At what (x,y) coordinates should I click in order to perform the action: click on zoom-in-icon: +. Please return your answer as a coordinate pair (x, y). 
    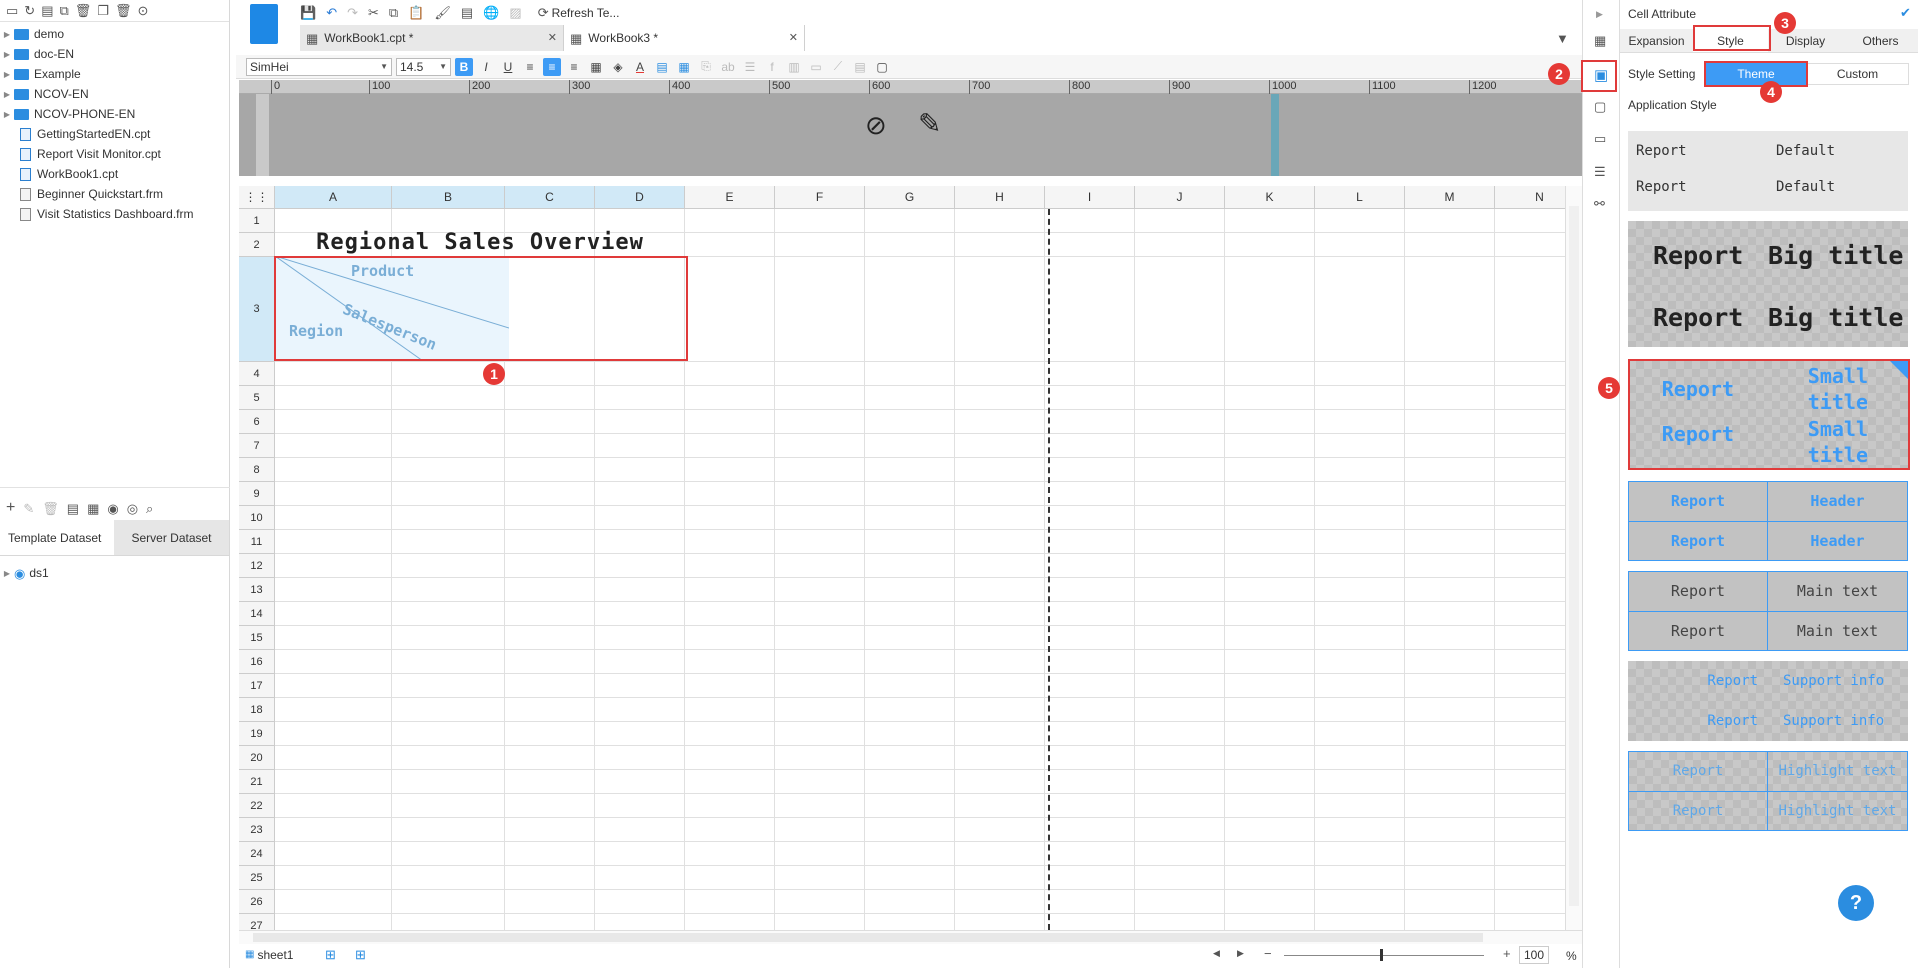
    Looking at the image, I should click on (1507, 953).